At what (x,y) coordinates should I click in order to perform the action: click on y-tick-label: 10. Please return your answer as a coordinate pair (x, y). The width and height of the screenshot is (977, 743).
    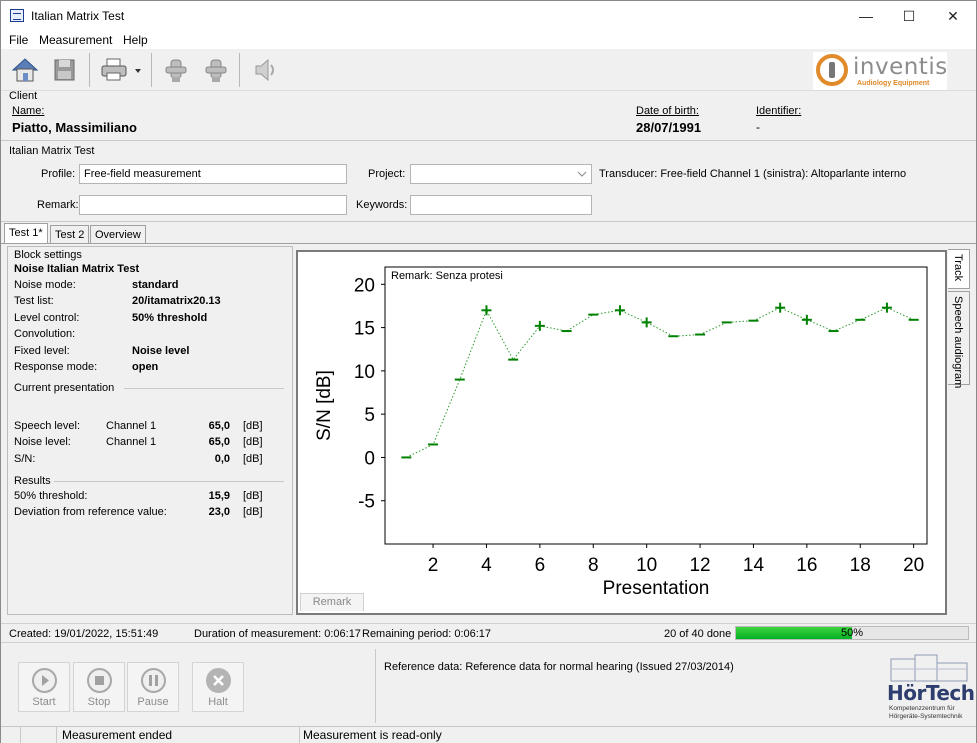
    Looking at the image, I should click on (364, 372).